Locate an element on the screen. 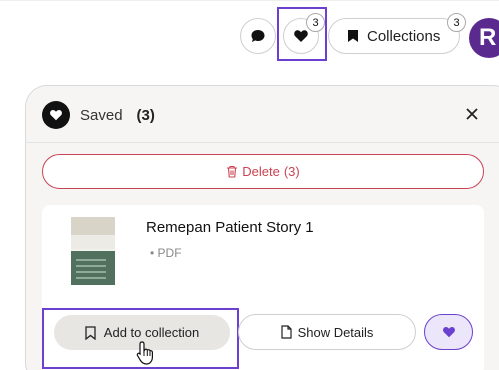 This screenshot has height=370, width=499. collections-button: Collections is located at coordinates (394, 36).